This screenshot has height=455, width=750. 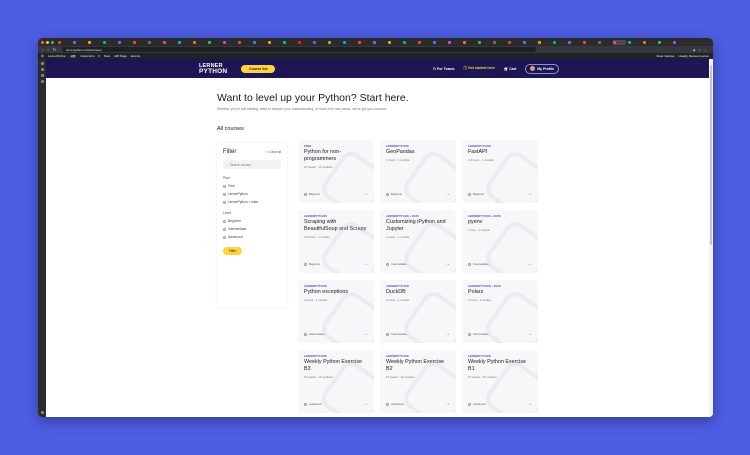 I want to click on nav-for-teams: ⚇ For Teams, so click(x=444, y=69).